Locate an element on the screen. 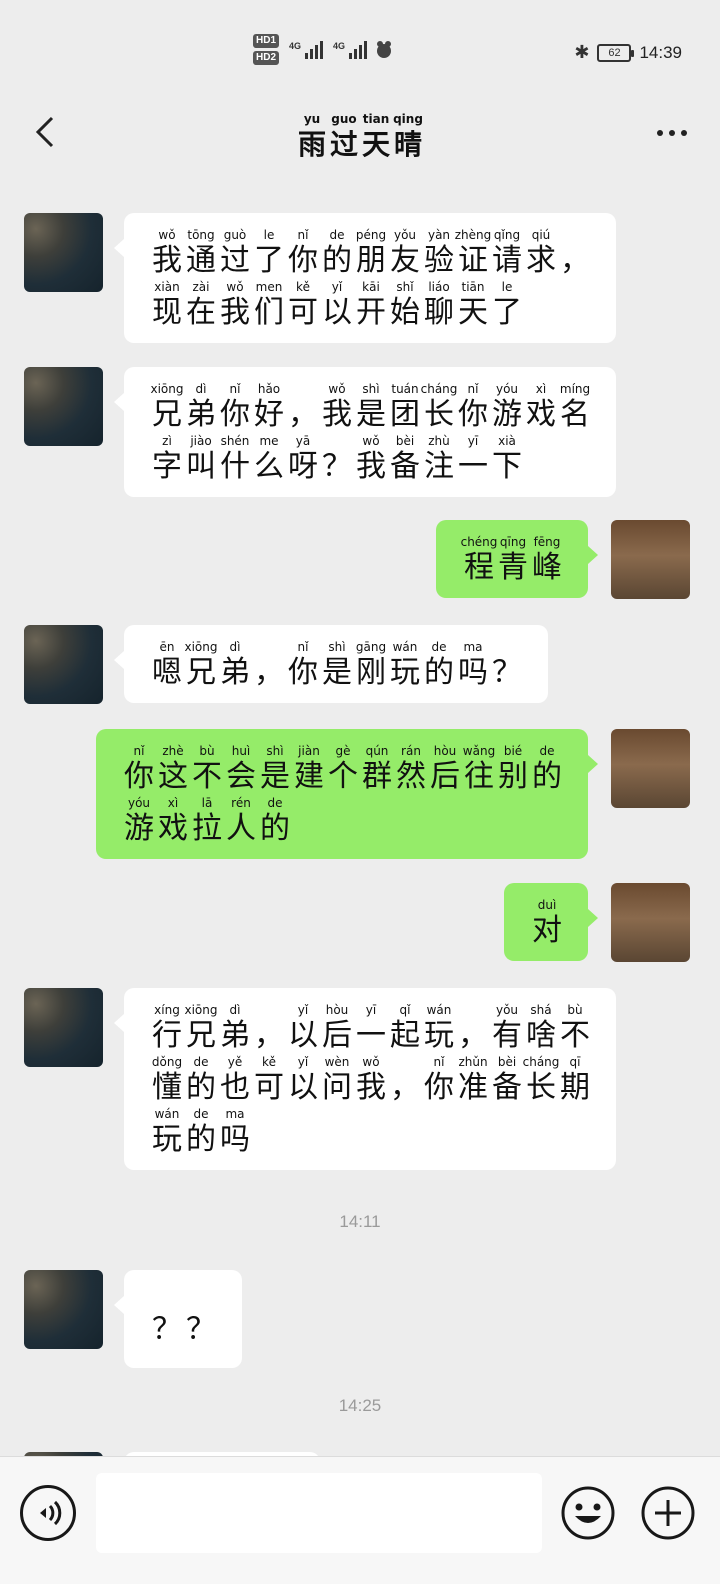 The height and width of the screenshot is (1584, 720). ruby-char: guò 过 is located at coordinates (235, 253).